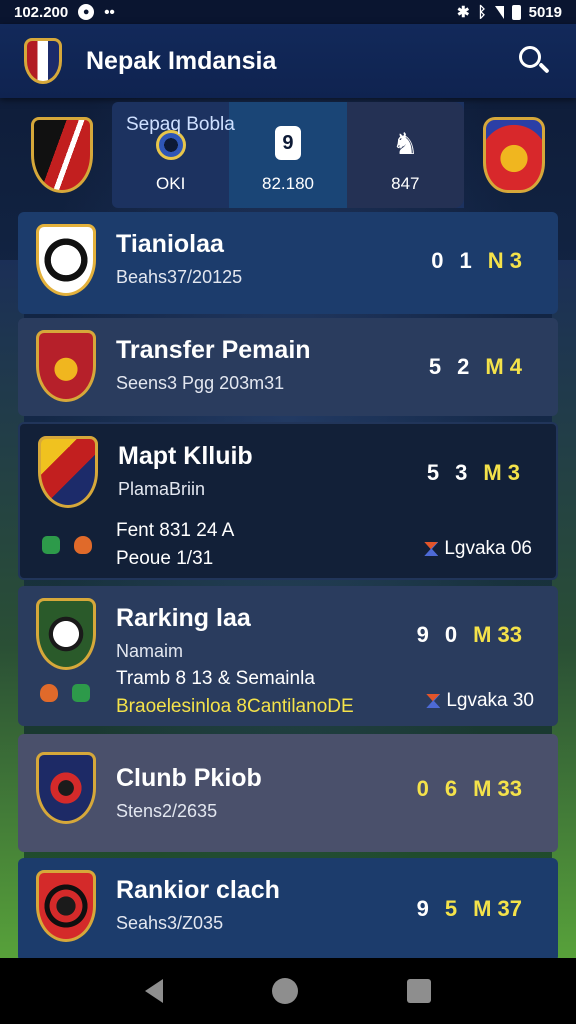 The width and height of the screenshot is (576, 1024). What do you see at coordinates (288, 910) in the screenshot?
I see `list-item-rankior-clach: Rankior clach Seahs3/Z035 9 5 M 37` at bounding box center [288, 910].